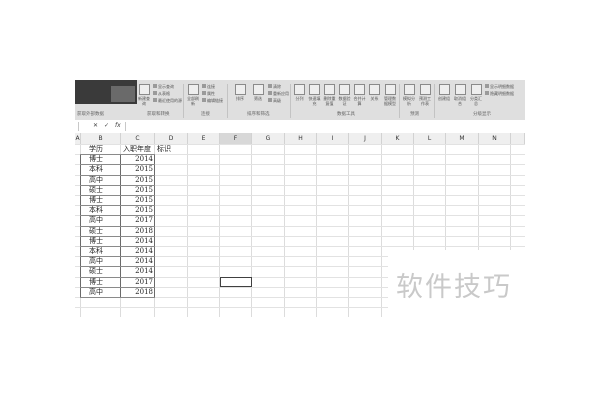  What do you see at coordinates (476, 95) in the screenshot?
I see `subtotal-button: 分类汇总` at bounding box center [476, 95].